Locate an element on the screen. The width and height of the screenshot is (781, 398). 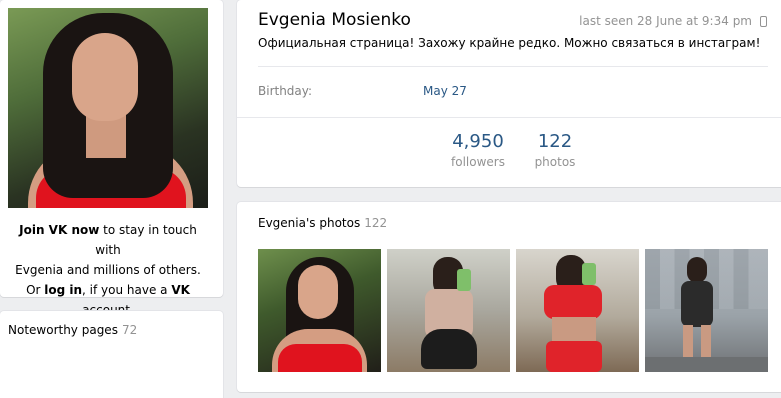
noteworthy-pages-count: 72 is located at coordinates (129, 330).